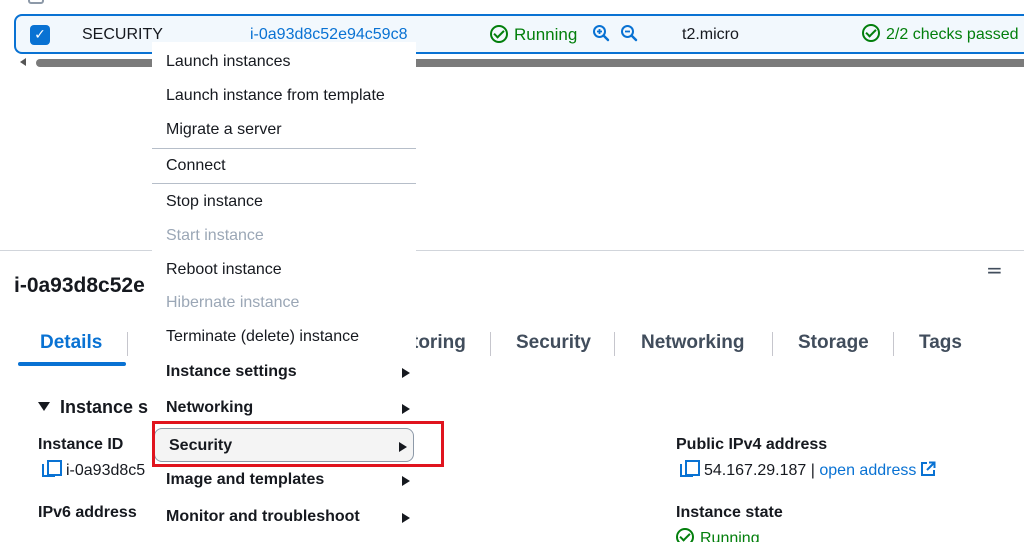 Image resolution: width=1024 pixels, height=542 pixels. I want to click on status-checks: 2/2 checks passed, so click(940, 35).